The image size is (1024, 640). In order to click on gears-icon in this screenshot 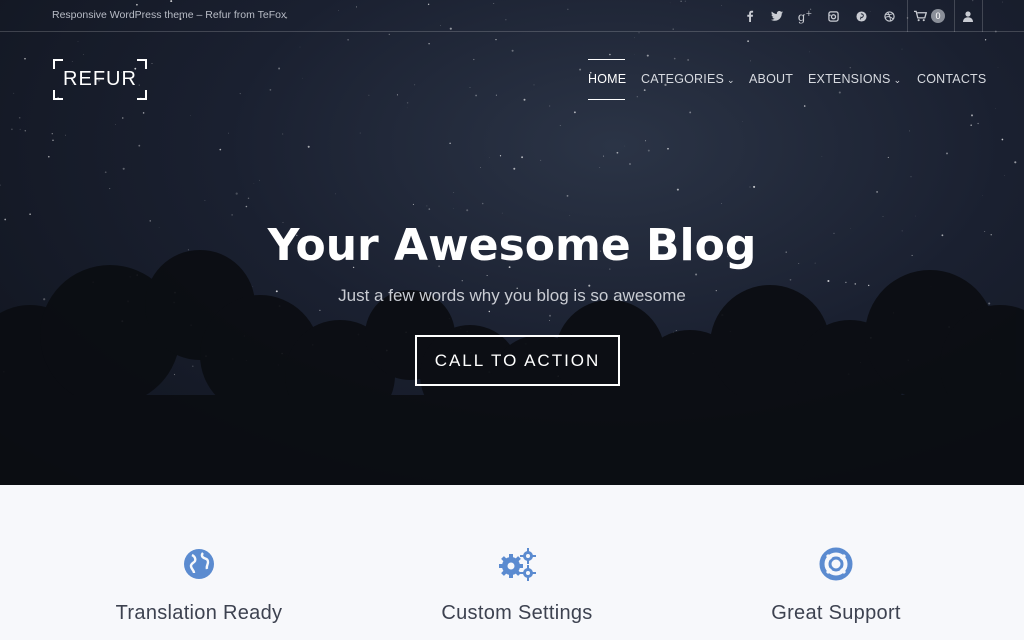, I will do `click(517, 564)`.